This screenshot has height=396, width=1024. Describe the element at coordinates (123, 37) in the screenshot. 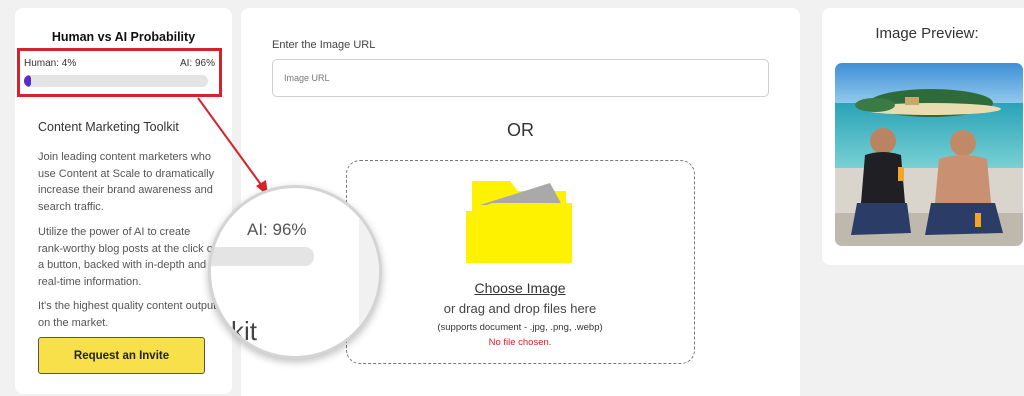

I see `probability-title: Human vs AI Probability` at that location.